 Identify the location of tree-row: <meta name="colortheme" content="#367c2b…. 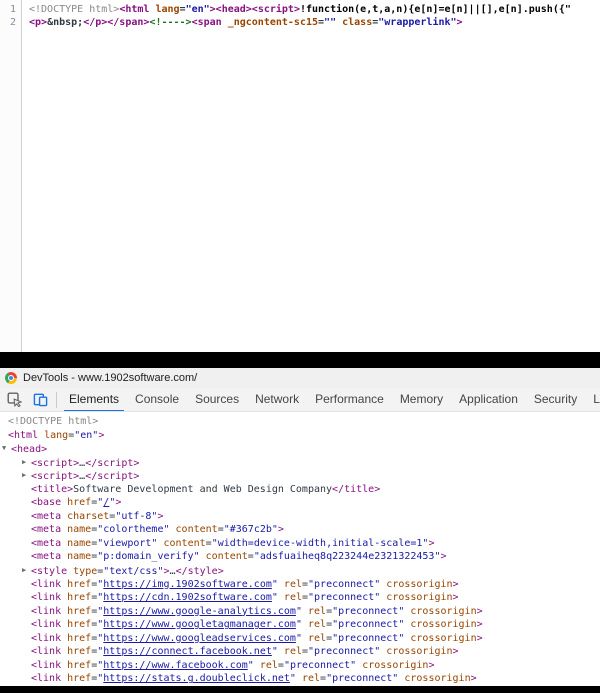
(300, 530).